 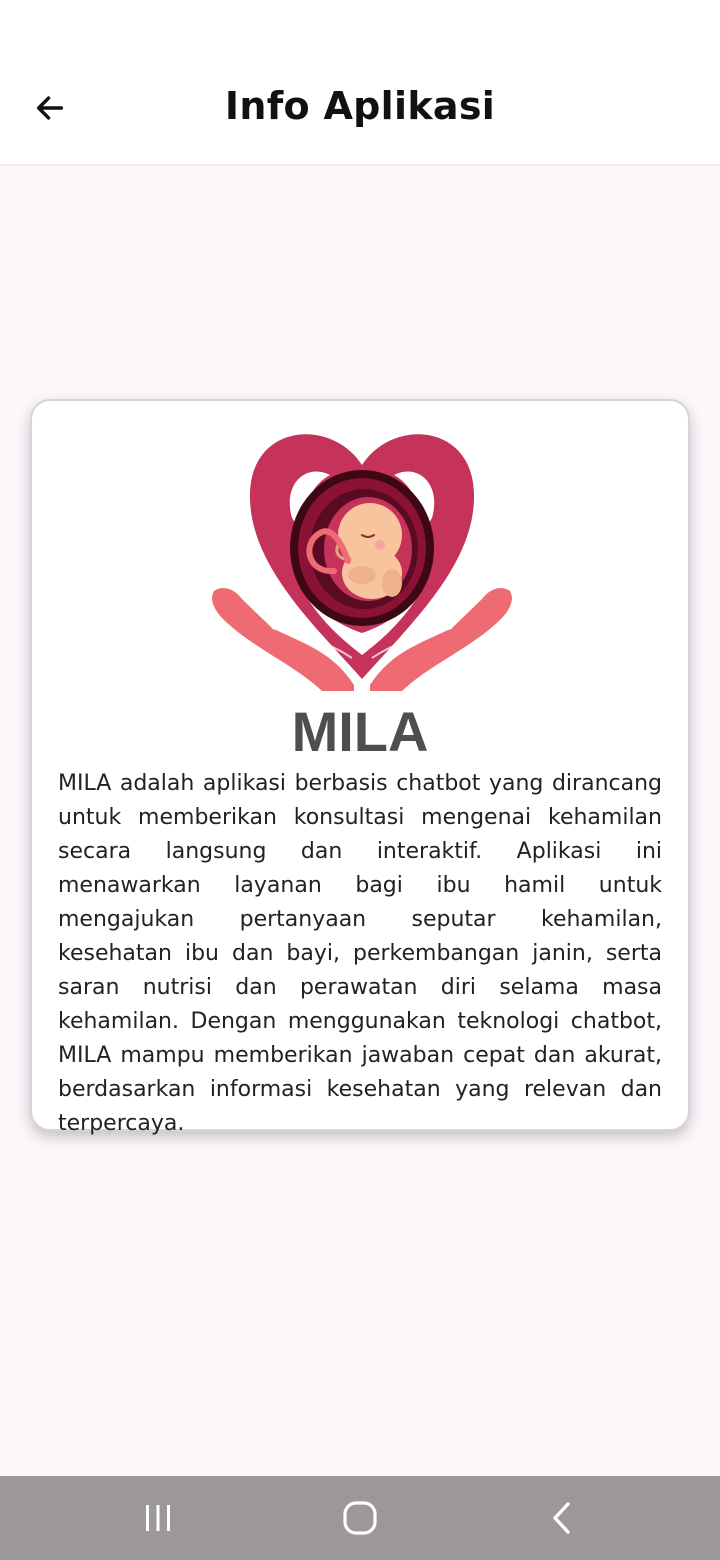 I want to click on app-bar: Info Aplikasi, so click(x=360, y=111).